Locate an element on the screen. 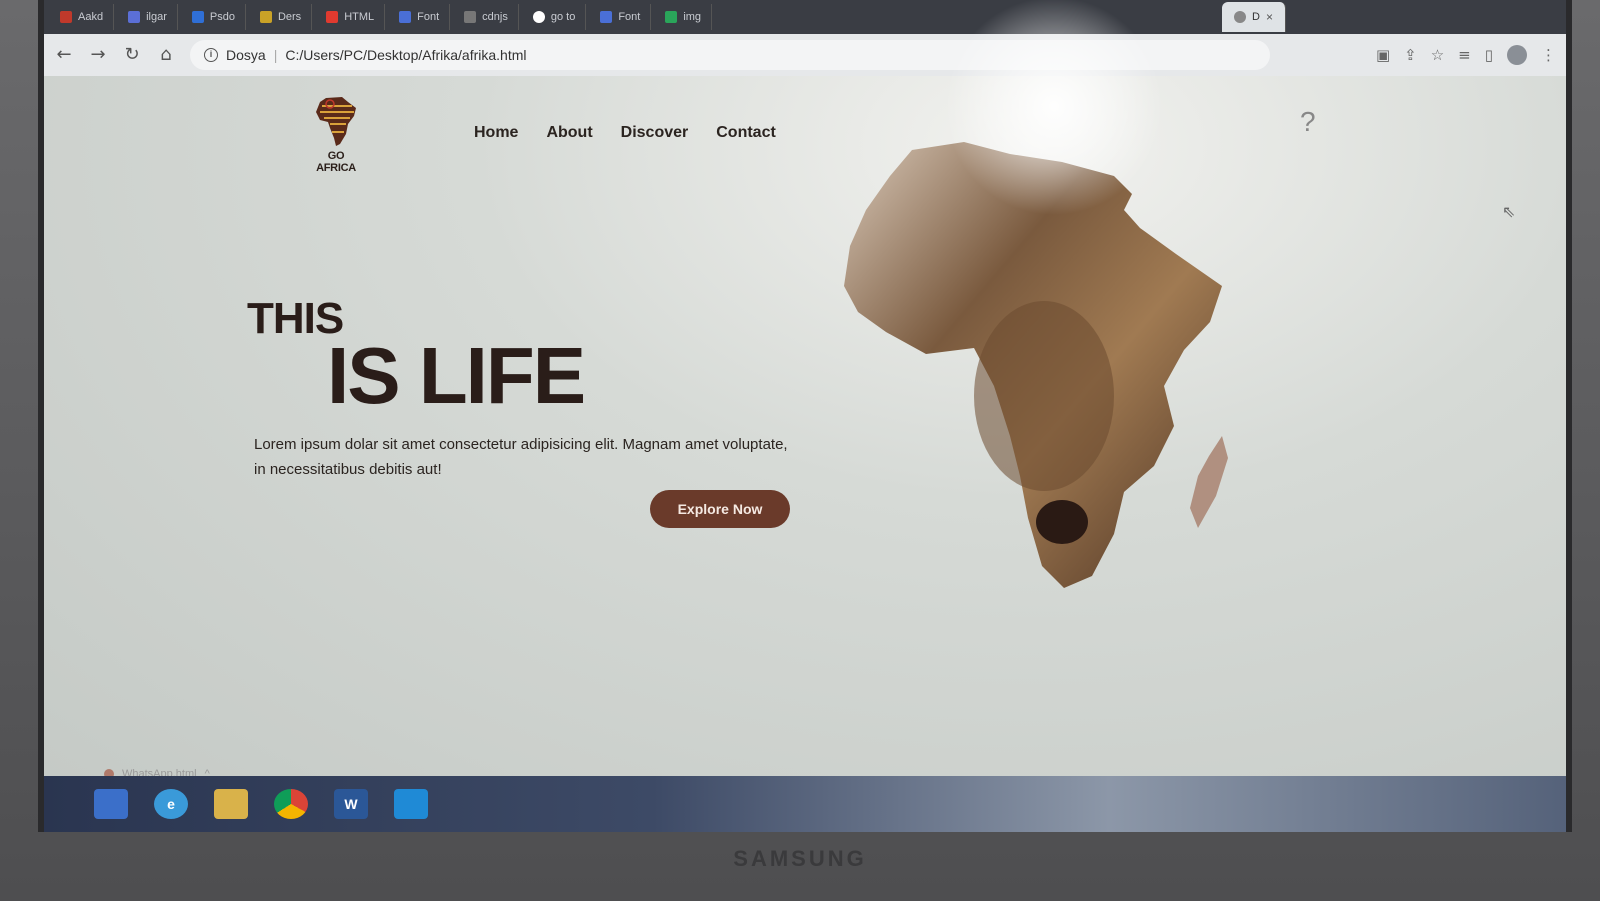  tab-label: go to is located at coordinates (563, 17).